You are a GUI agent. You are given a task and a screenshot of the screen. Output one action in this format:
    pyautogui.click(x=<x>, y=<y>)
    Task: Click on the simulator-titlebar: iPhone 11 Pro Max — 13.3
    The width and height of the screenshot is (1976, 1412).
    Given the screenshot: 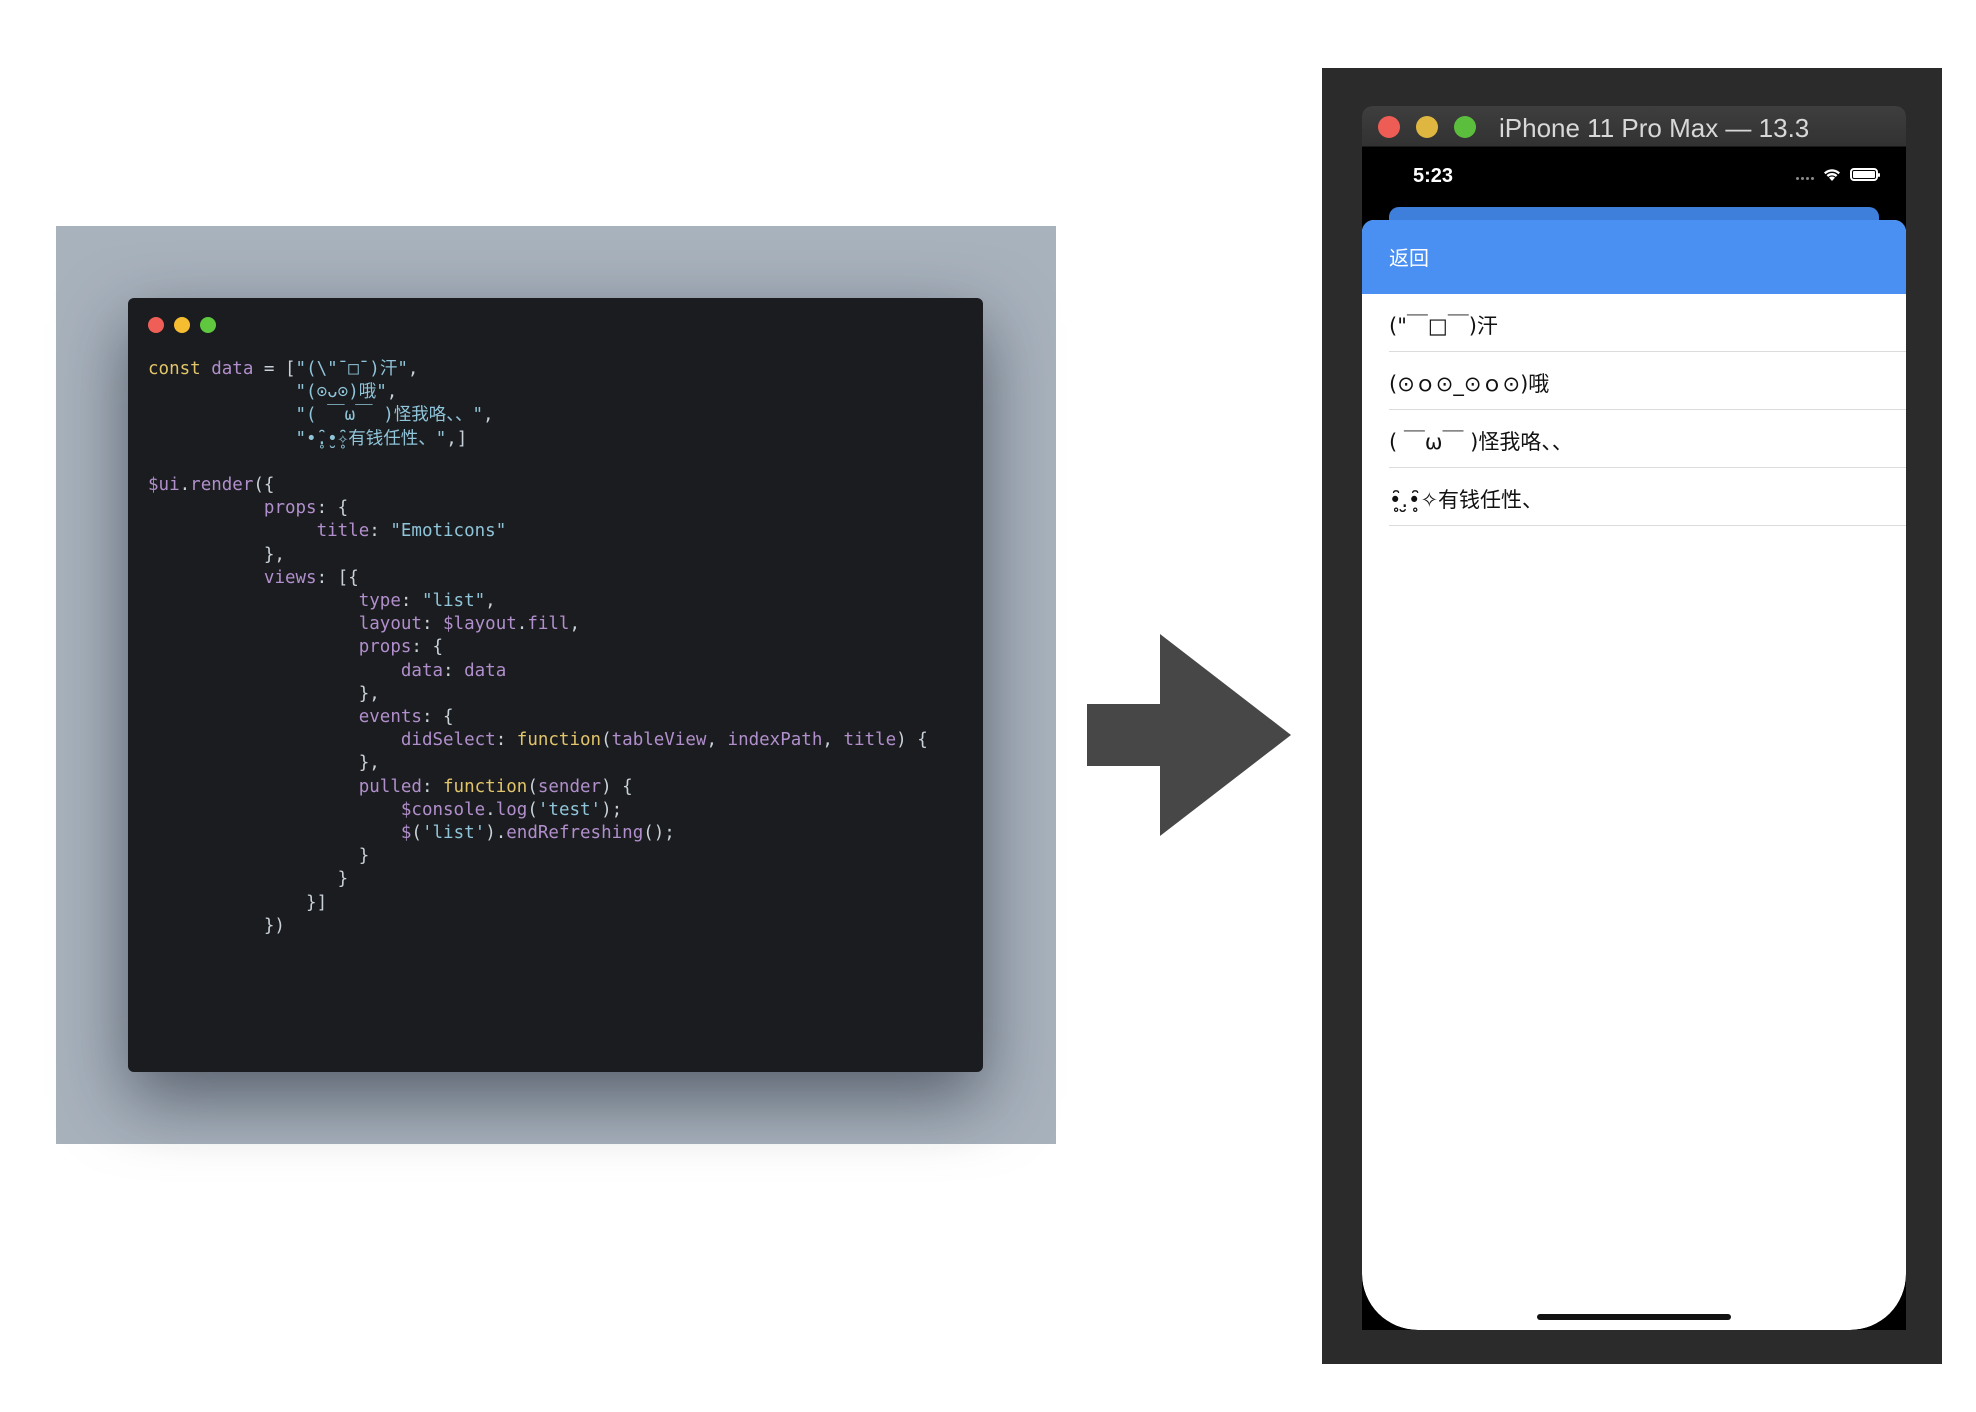 What is the action you would take?
    pyautogui.click(x=1634, y=126)
    